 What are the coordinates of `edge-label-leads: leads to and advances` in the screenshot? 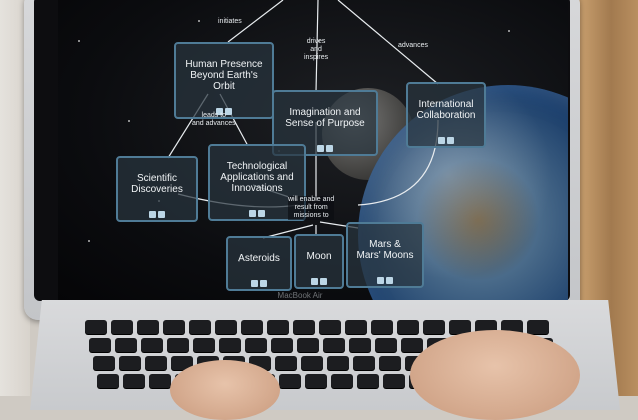 It's located at (214, 119).